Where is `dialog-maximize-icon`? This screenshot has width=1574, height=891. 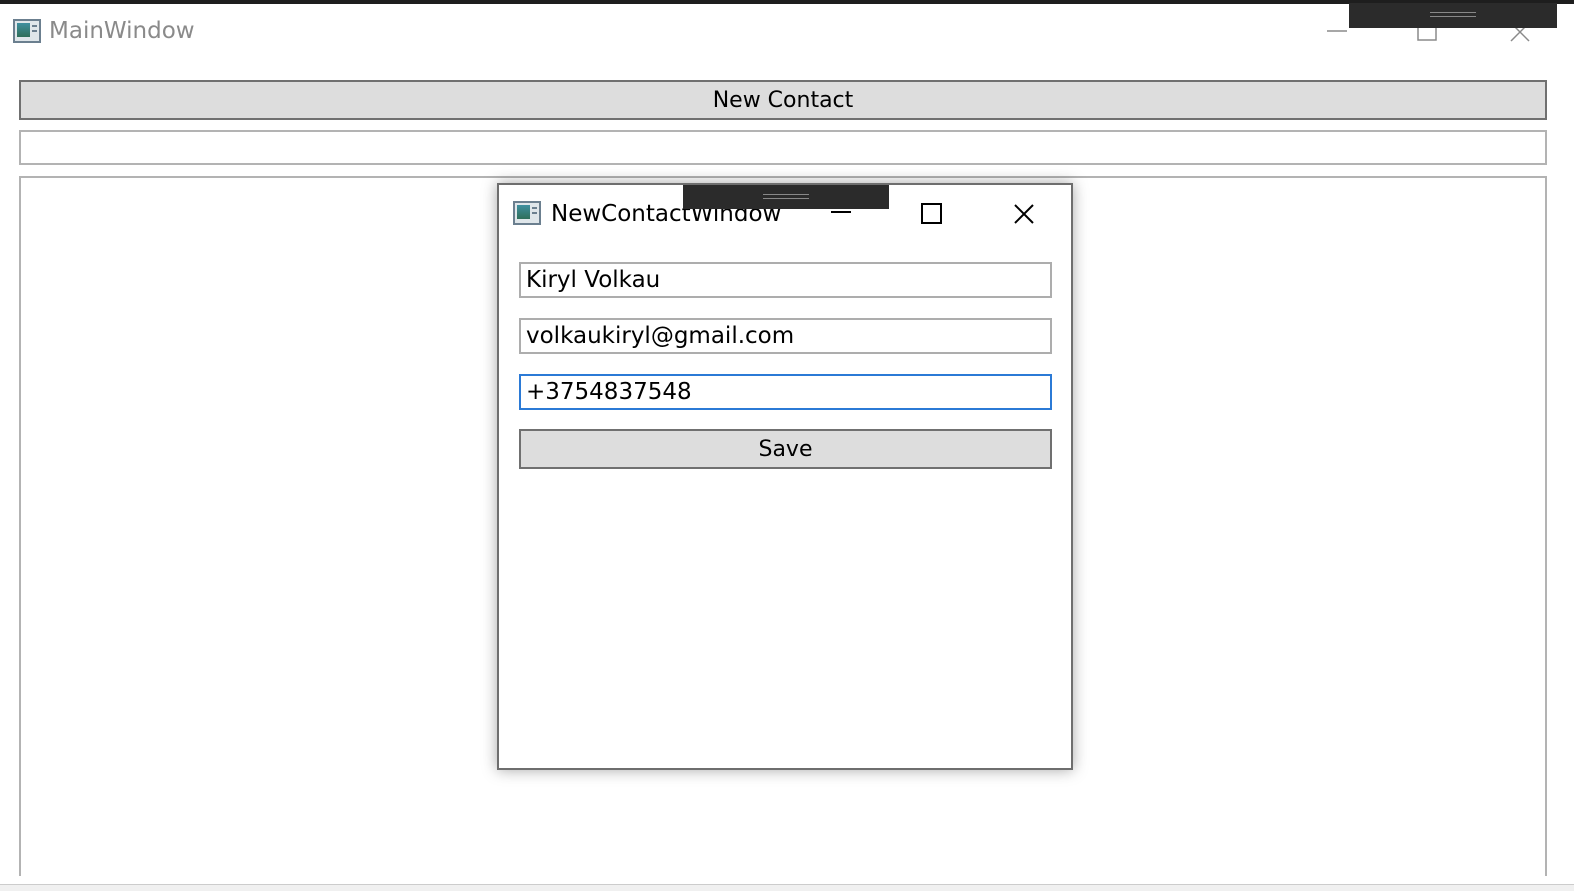 dialog-maximize-icon is located at coordinates (932, 214).